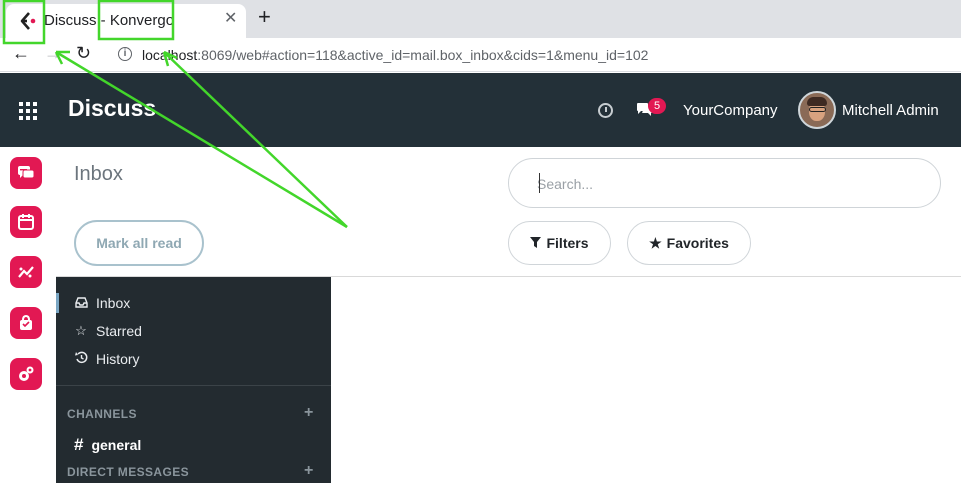 The height and width of the screenshot is (483, 961). I want to click on activity-clock-icon, so click(605, 110).